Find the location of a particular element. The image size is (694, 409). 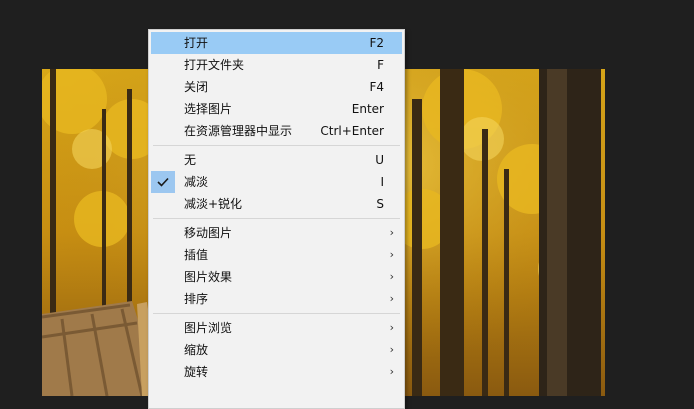

menu-item-label: 减淡 is located at coordinates (196, 182).